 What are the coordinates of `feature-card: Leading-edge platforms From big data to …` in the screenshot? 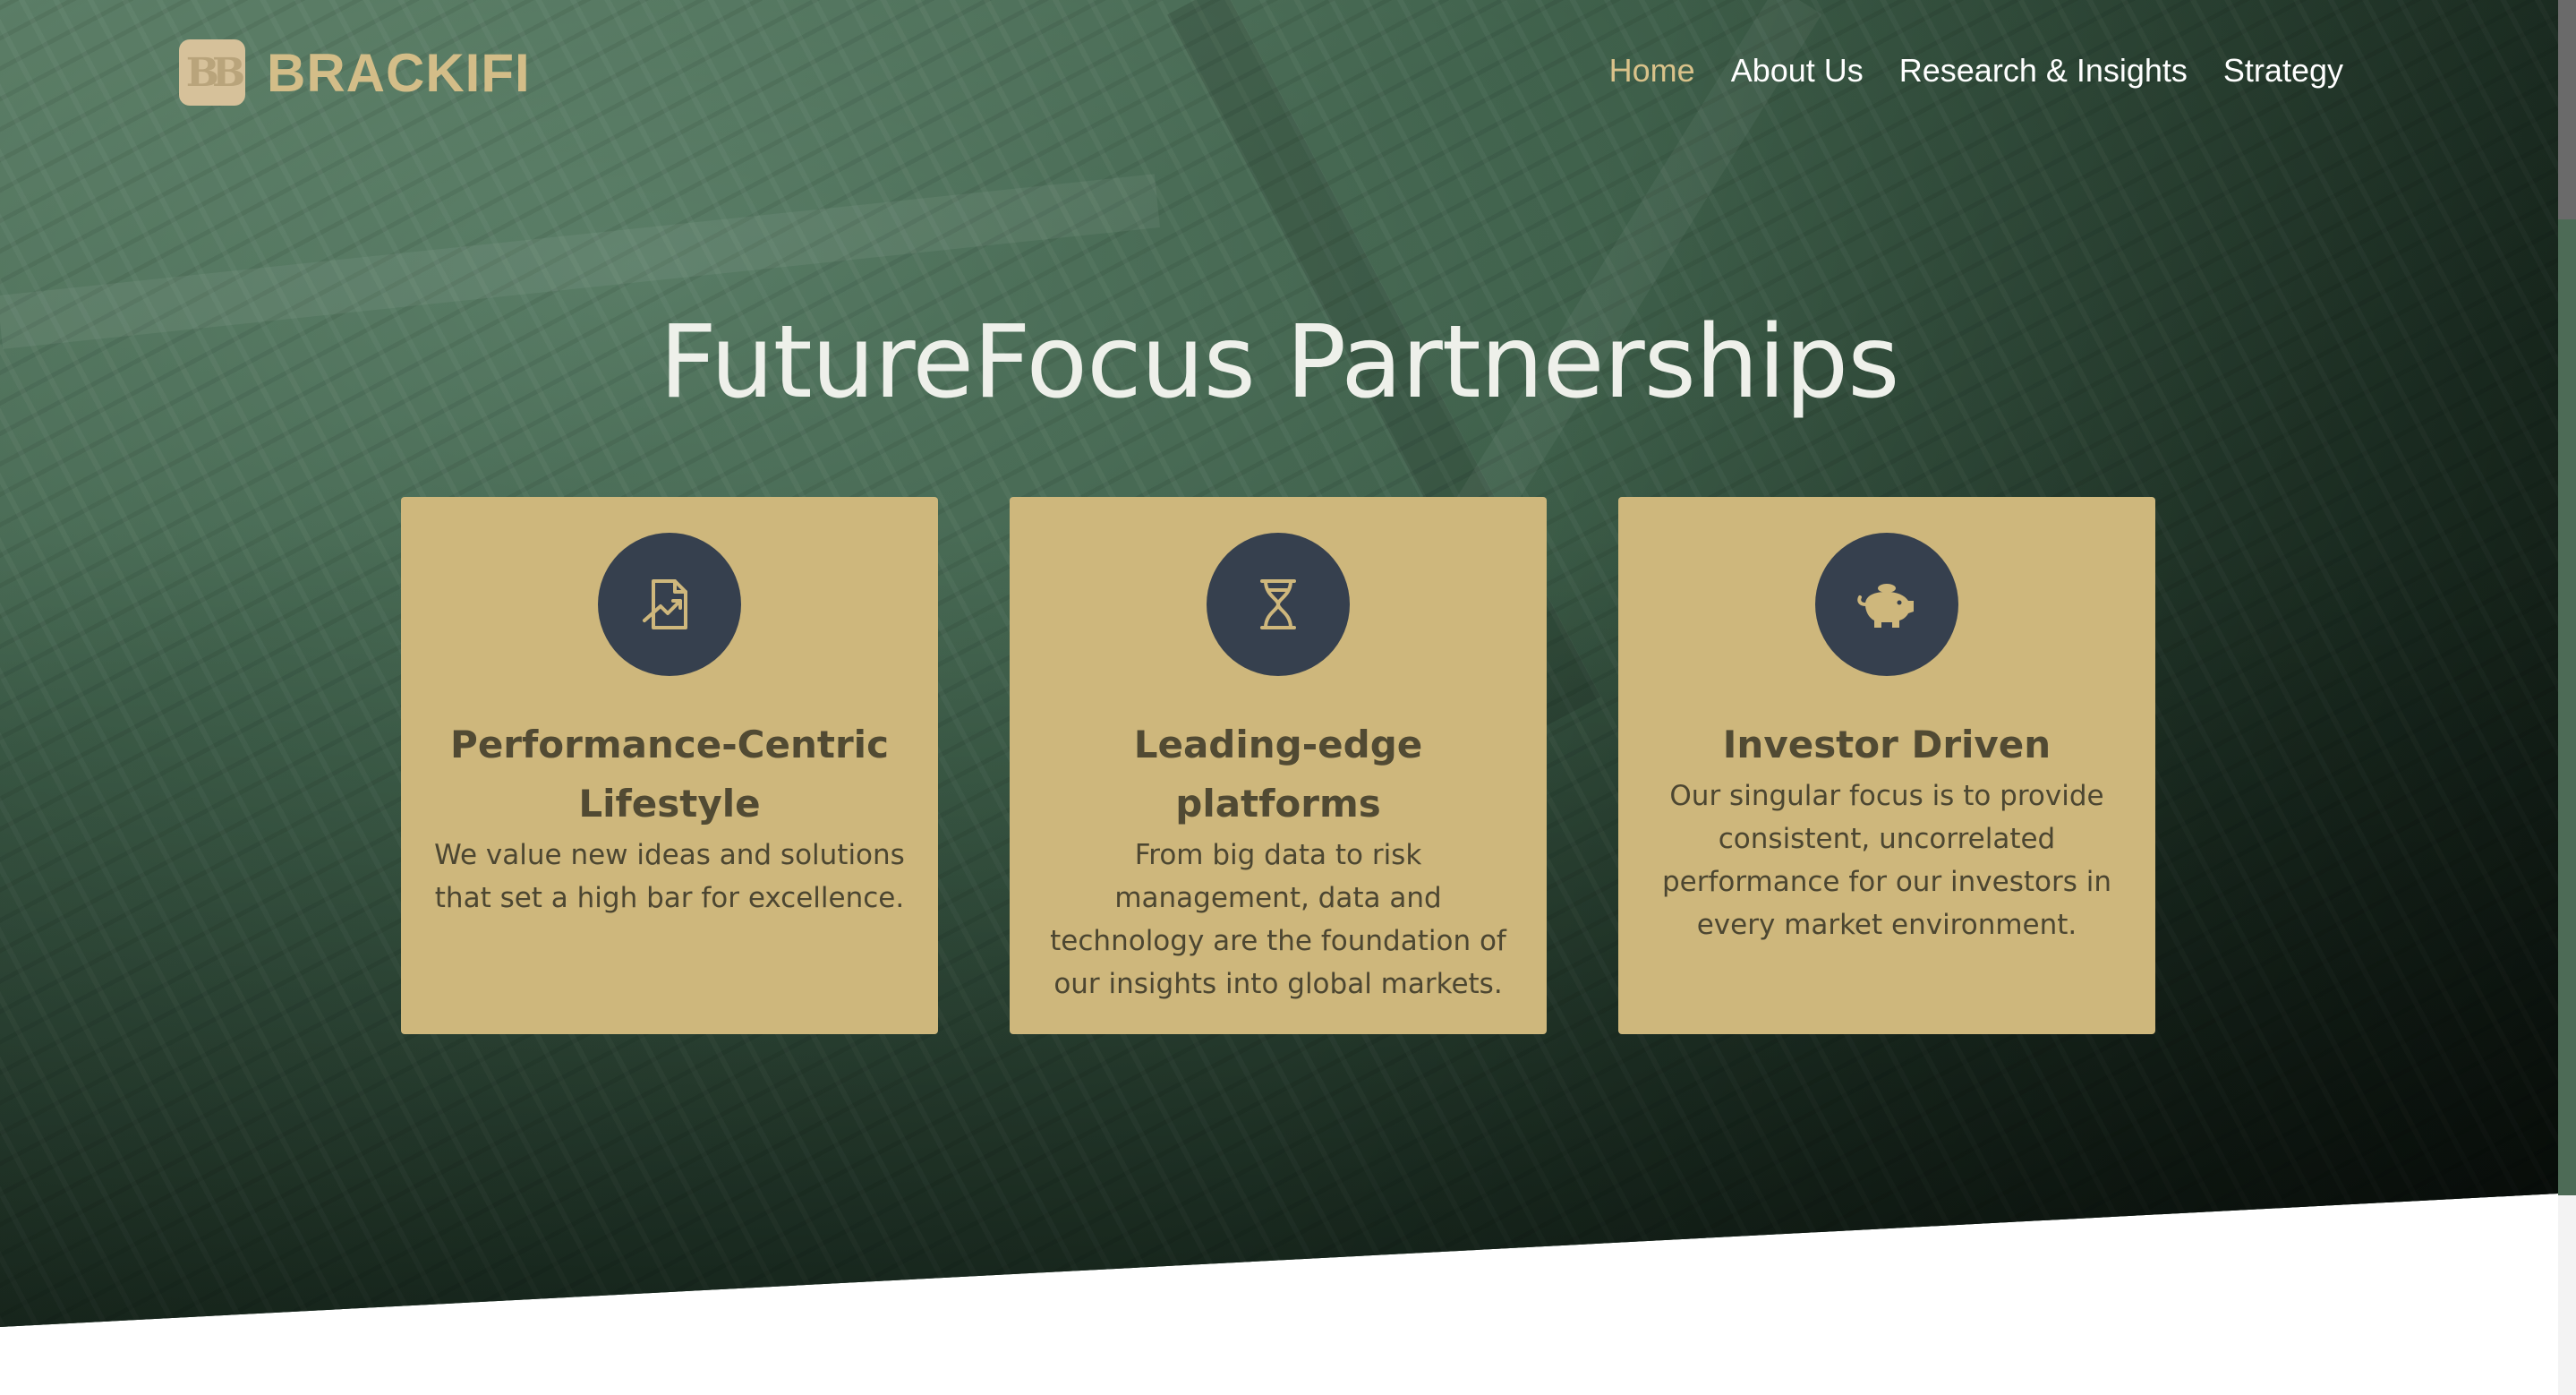 It's located at (1278, 765).